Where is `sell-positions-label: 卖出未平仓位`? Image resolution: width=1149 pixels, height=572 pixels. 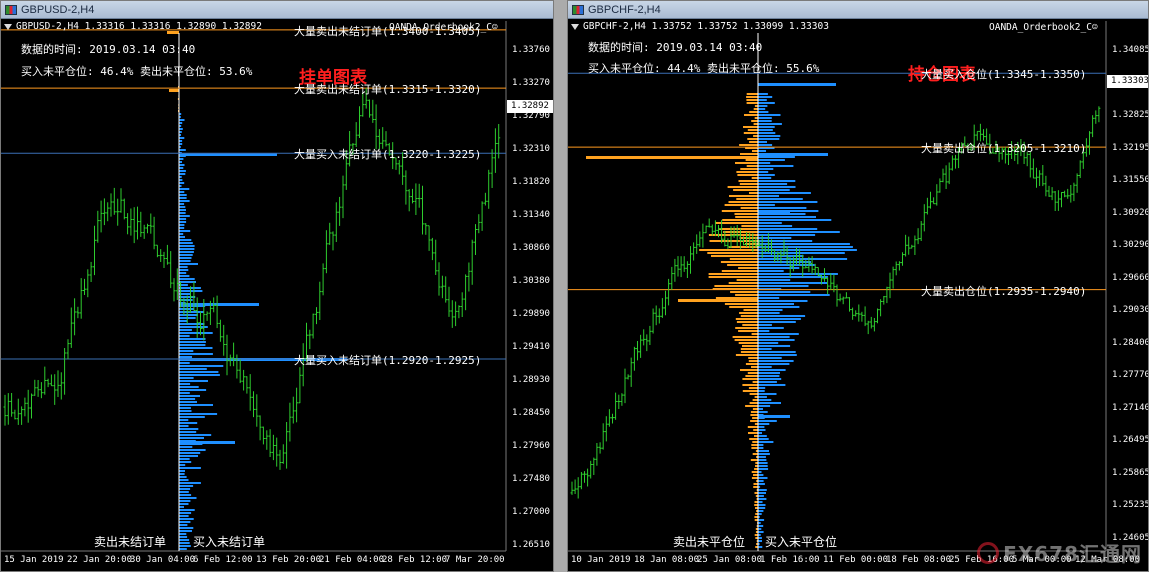
sell-positions-label: 卖出未平仓位 is located at coordinates (709, 542).